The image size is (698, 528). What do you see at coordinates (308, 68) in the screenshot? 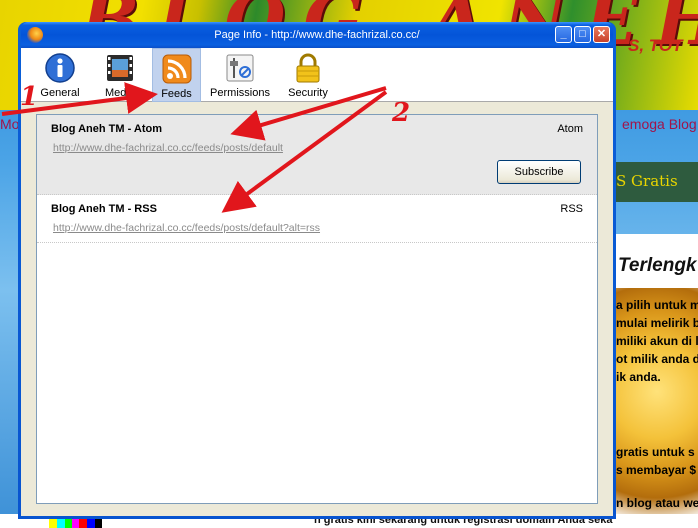
I see `lock-icon` at bounding box center [308, 68].